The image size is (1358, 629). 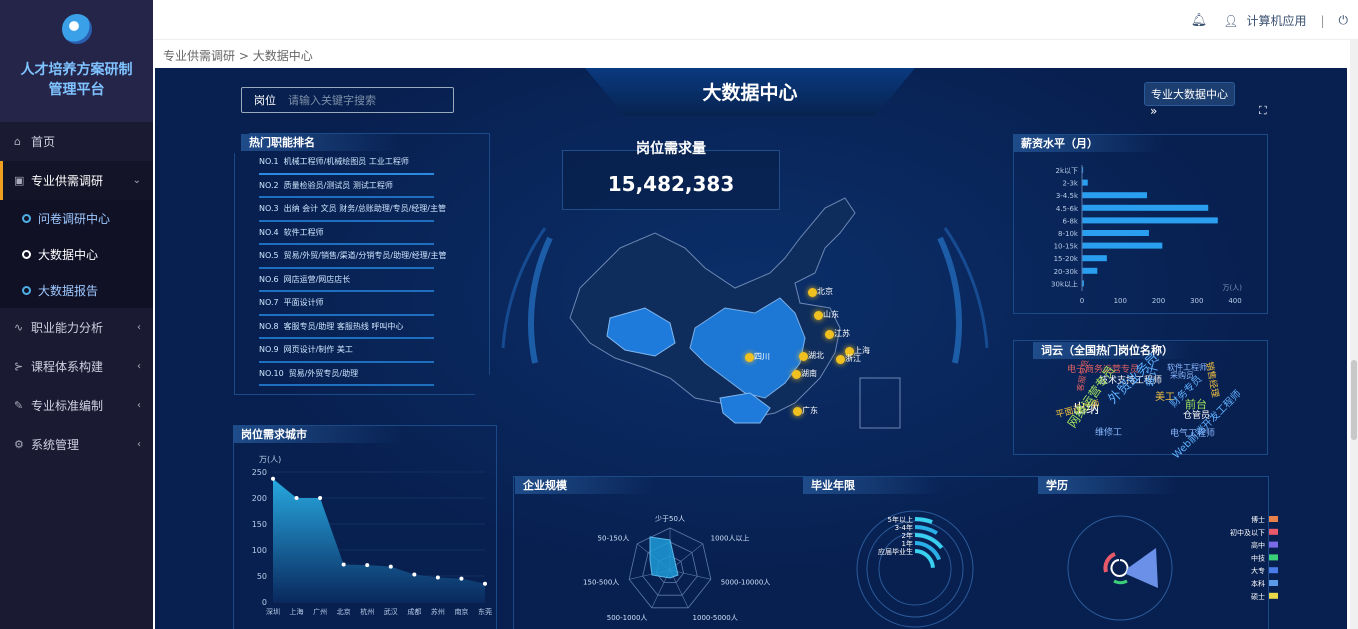 I want to click on ranking-number: NO.10, so click(x=271, y=373).